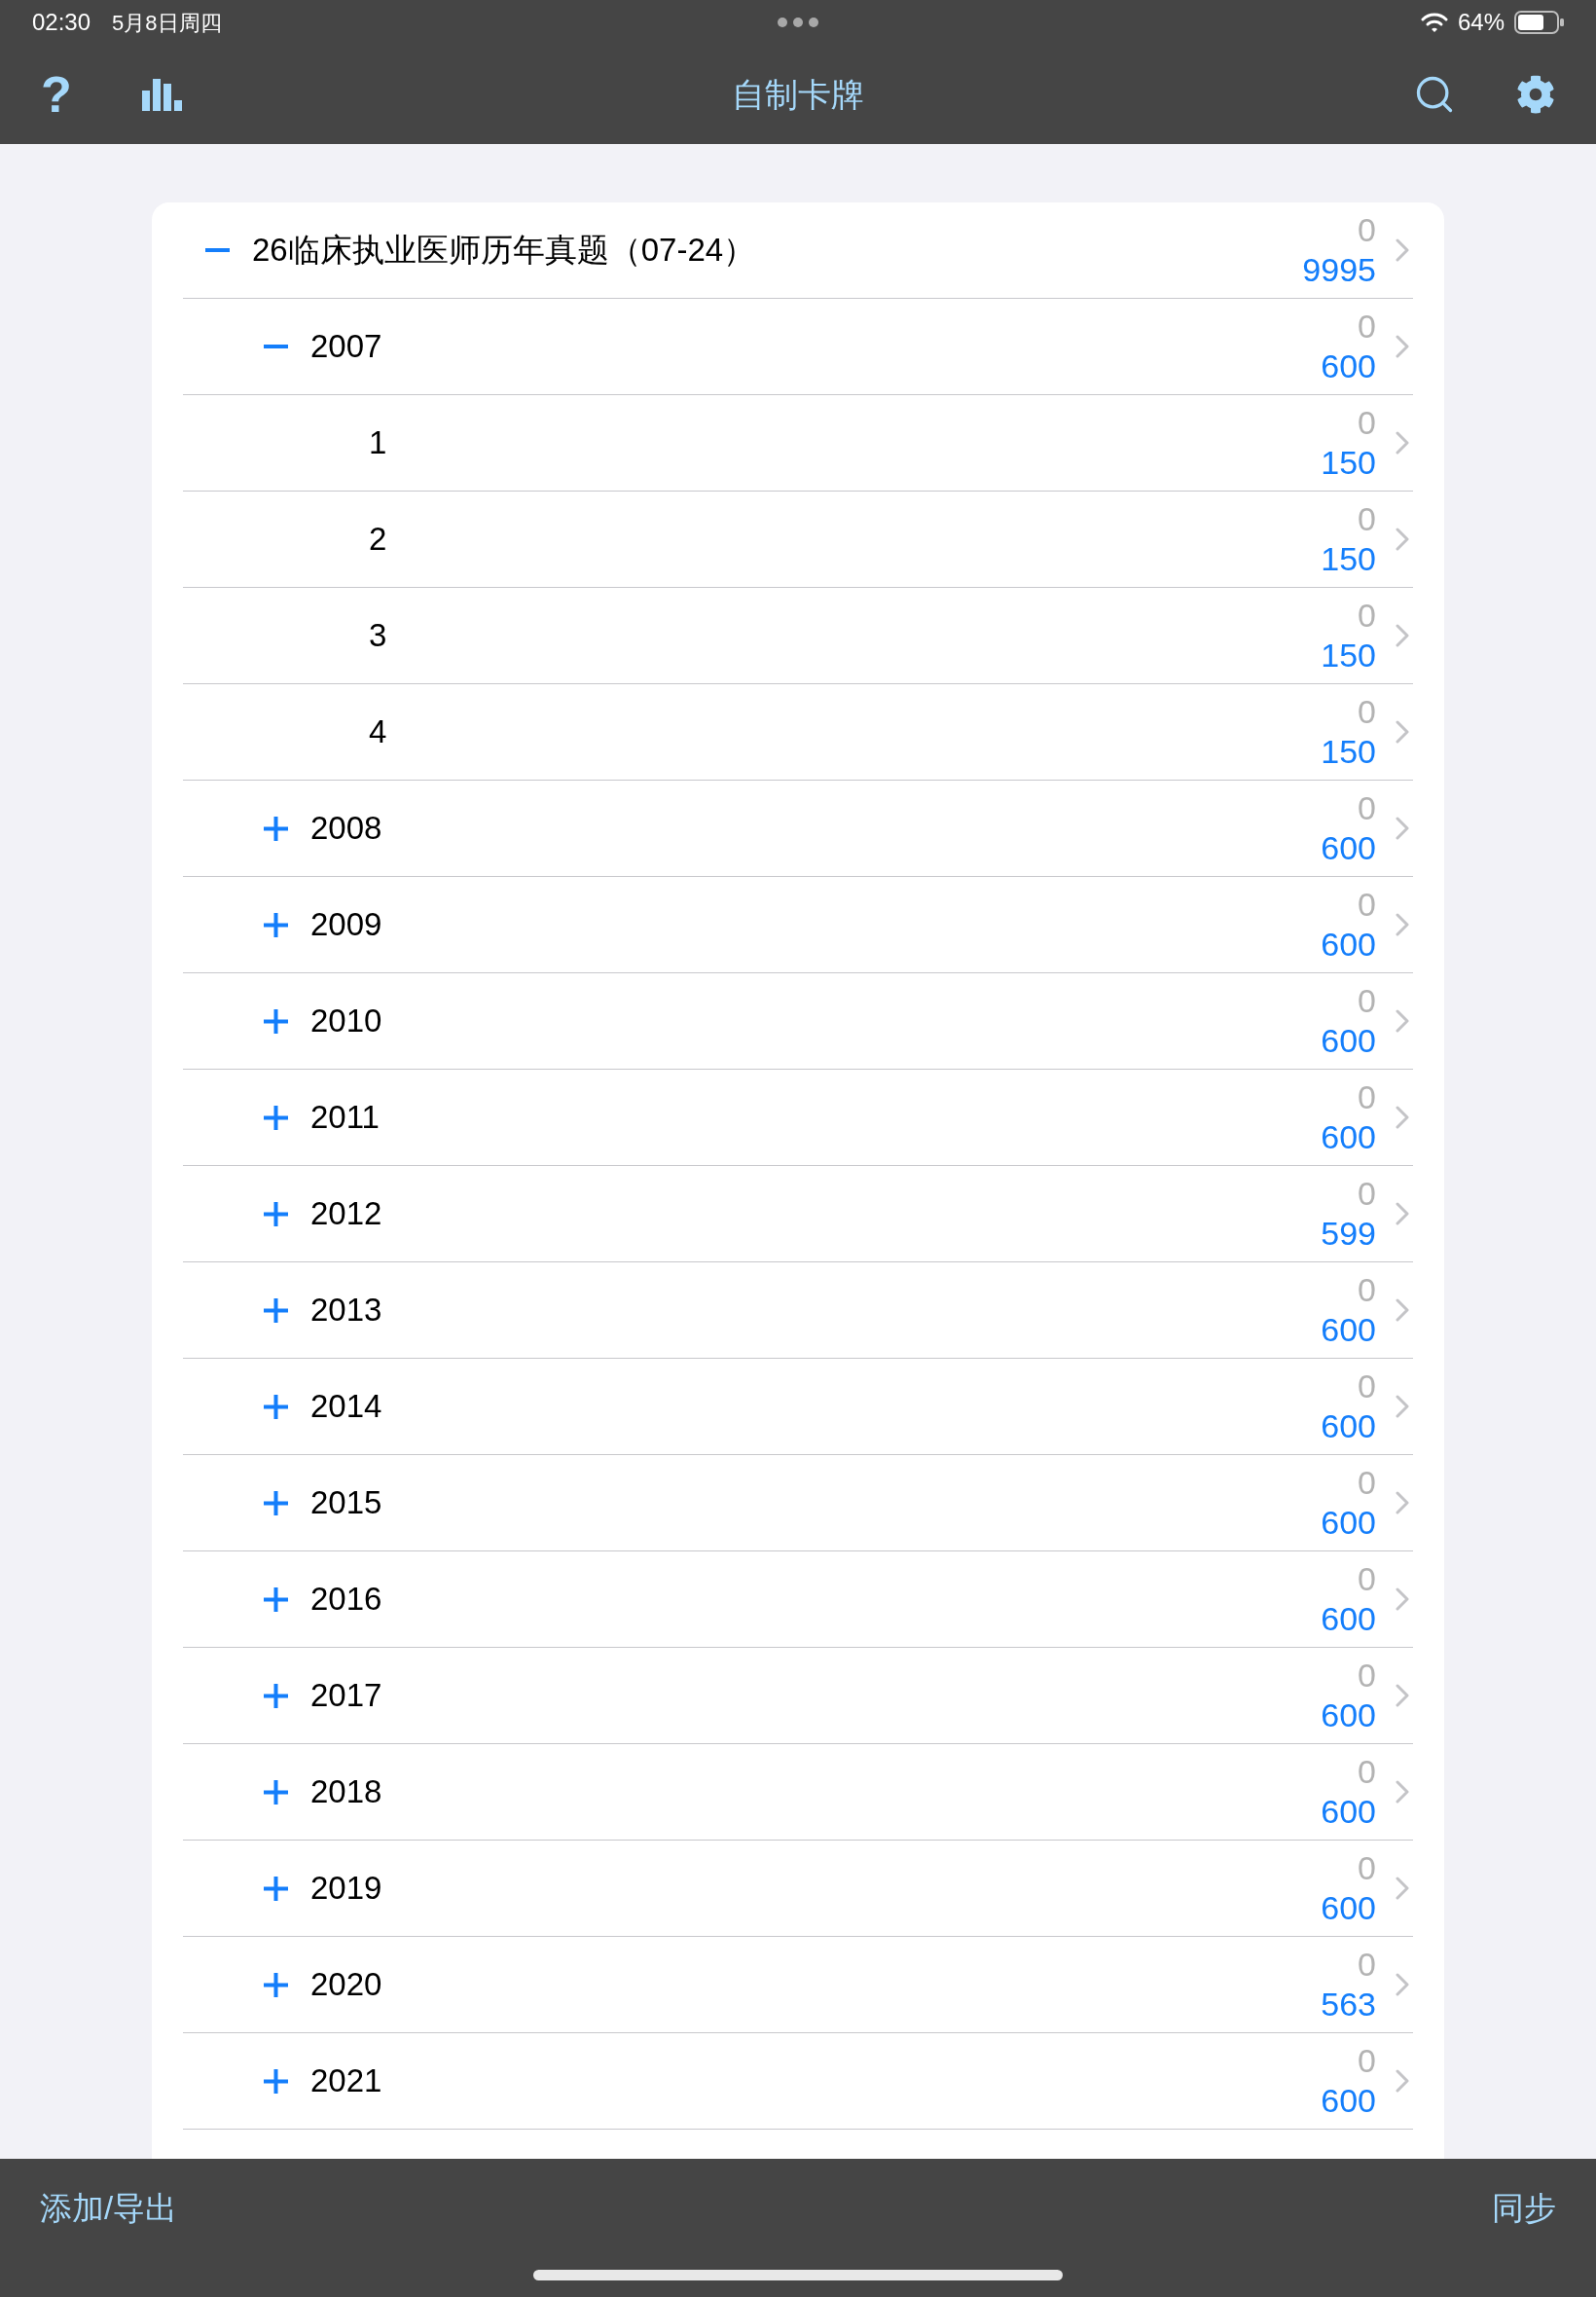  I want to click on add-export-button: 添加/导出, so click(109, 2209).